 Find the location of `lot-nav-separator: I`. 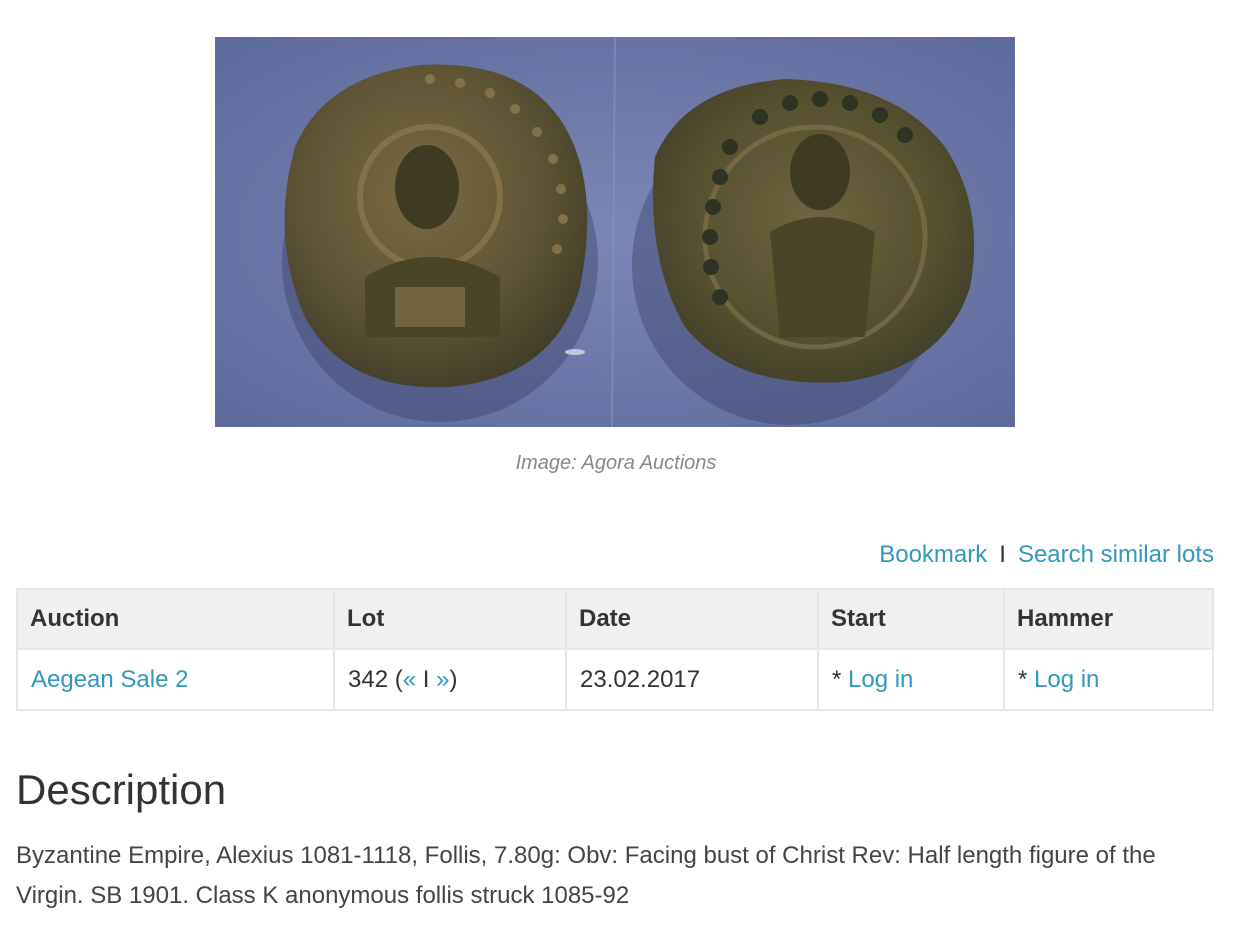

lot-nav-separator: I is located at coordinates (426, 679).